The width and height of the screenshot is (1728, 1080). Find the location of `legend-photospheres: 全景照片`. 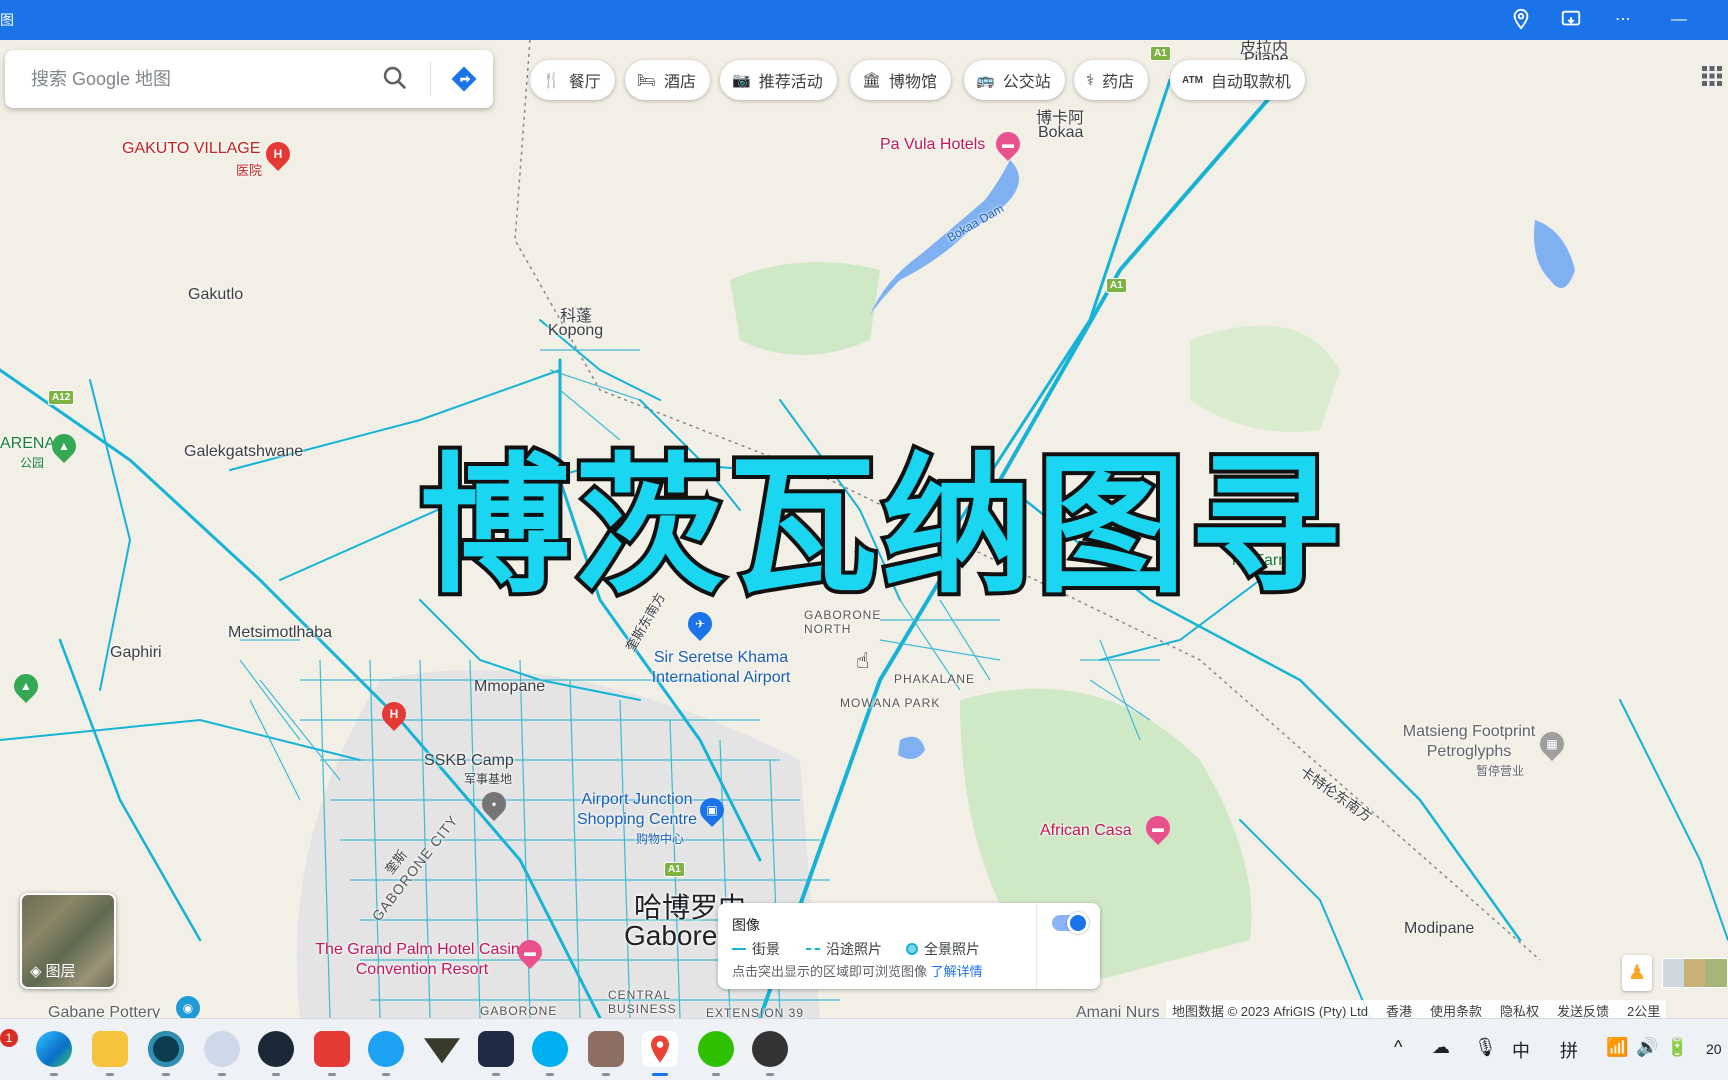

legend-photospheres: 全景照片 is located at coordinates (943, 949).